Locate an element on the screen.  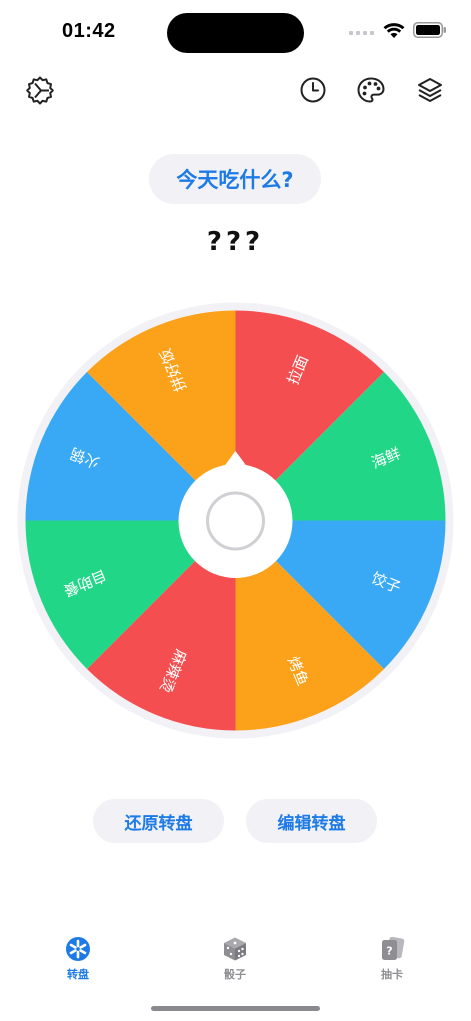
battery-icon is located at coordinates (430, 32).